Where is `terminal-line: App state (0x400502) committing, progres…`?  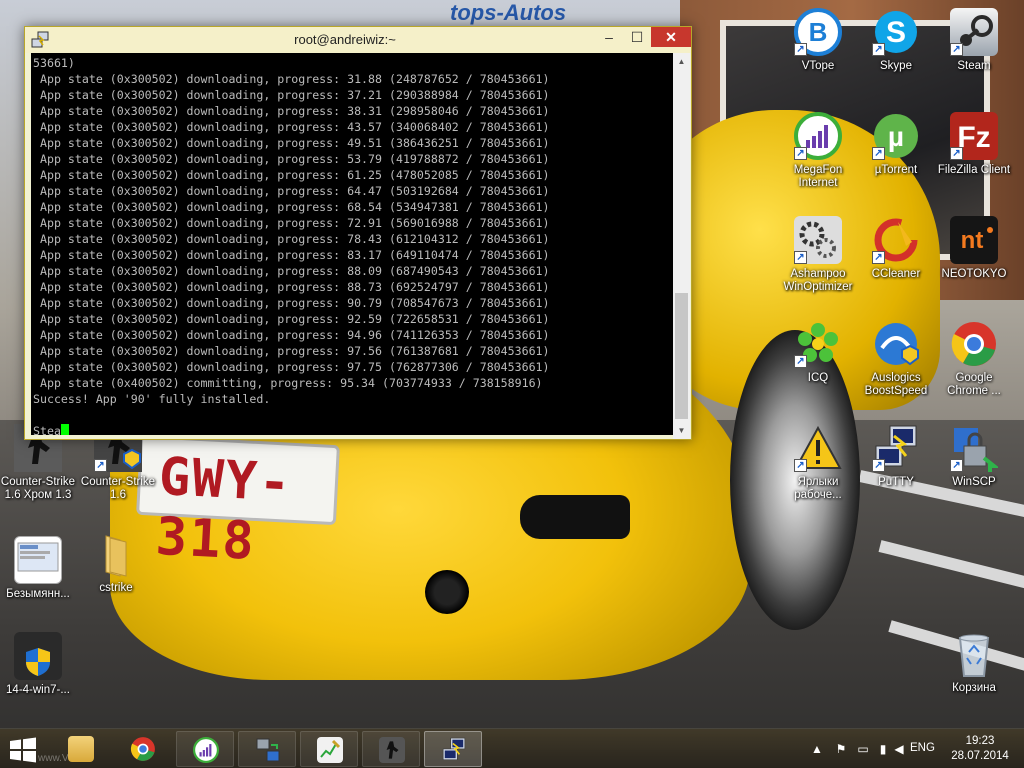 terminal-line: App state (0x400502) committing, progres… is located at coordinates (288, 383).